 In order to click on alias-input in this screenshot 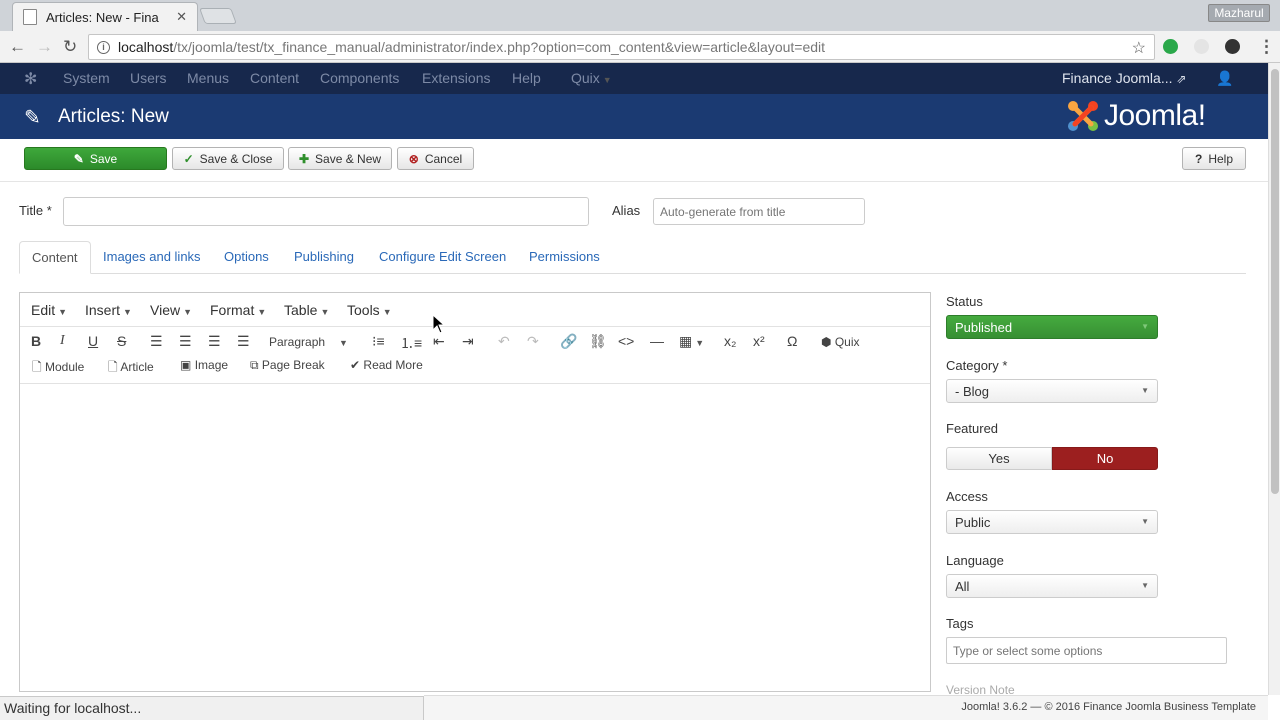, I will do `click(759, 211)`.